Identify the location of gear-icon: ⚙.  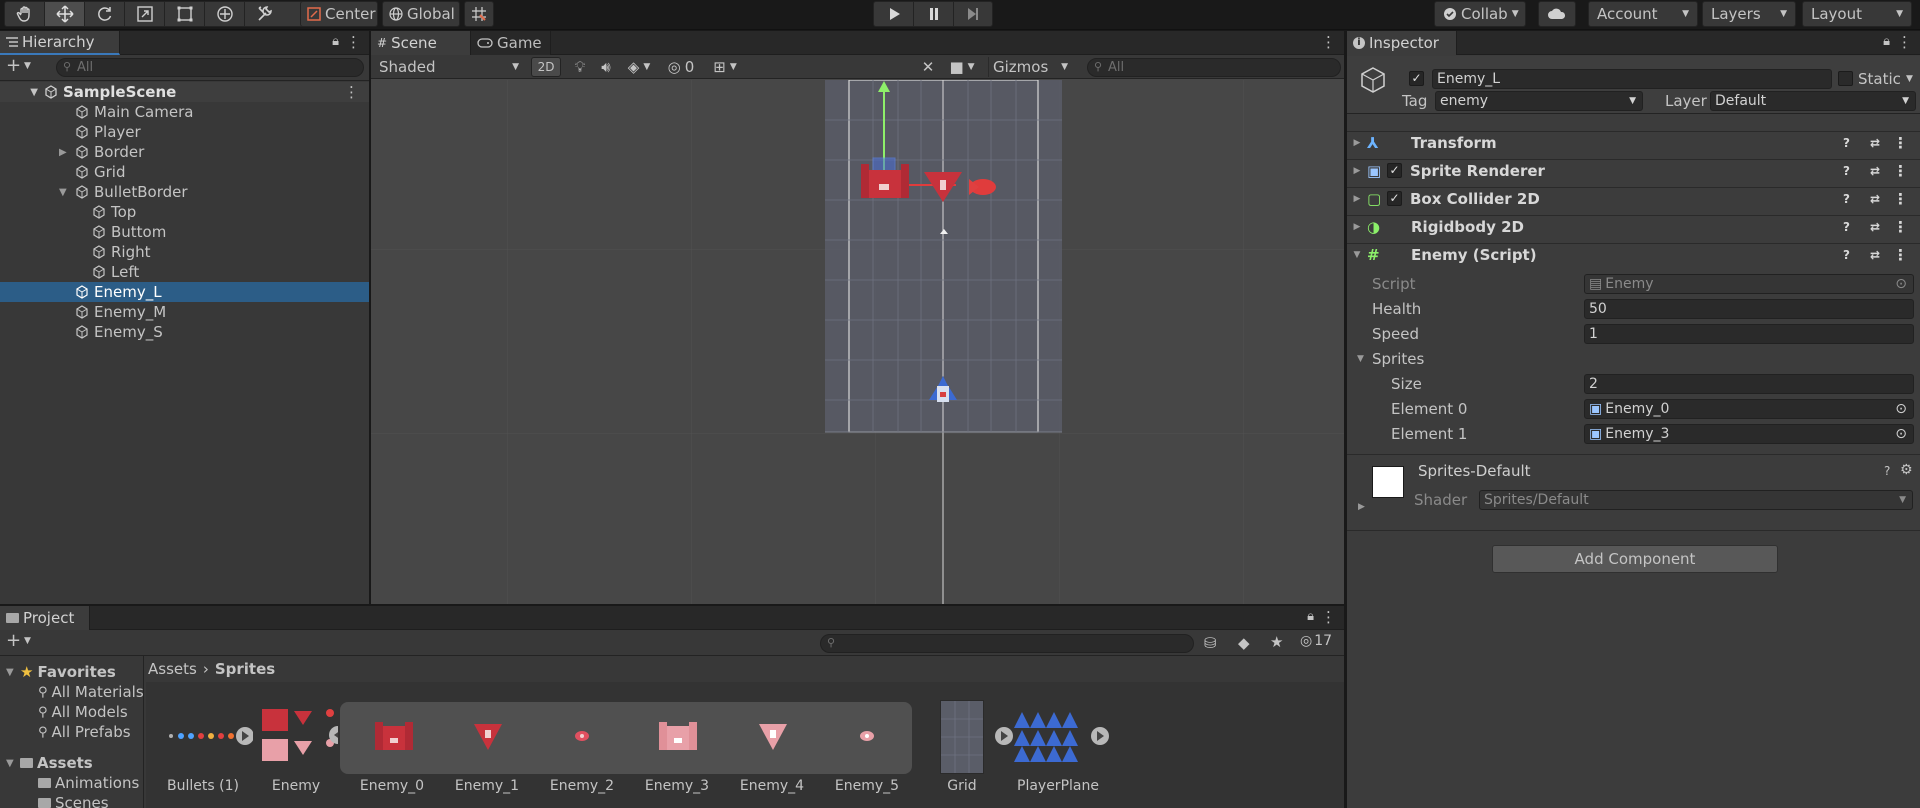
(1906, 470).